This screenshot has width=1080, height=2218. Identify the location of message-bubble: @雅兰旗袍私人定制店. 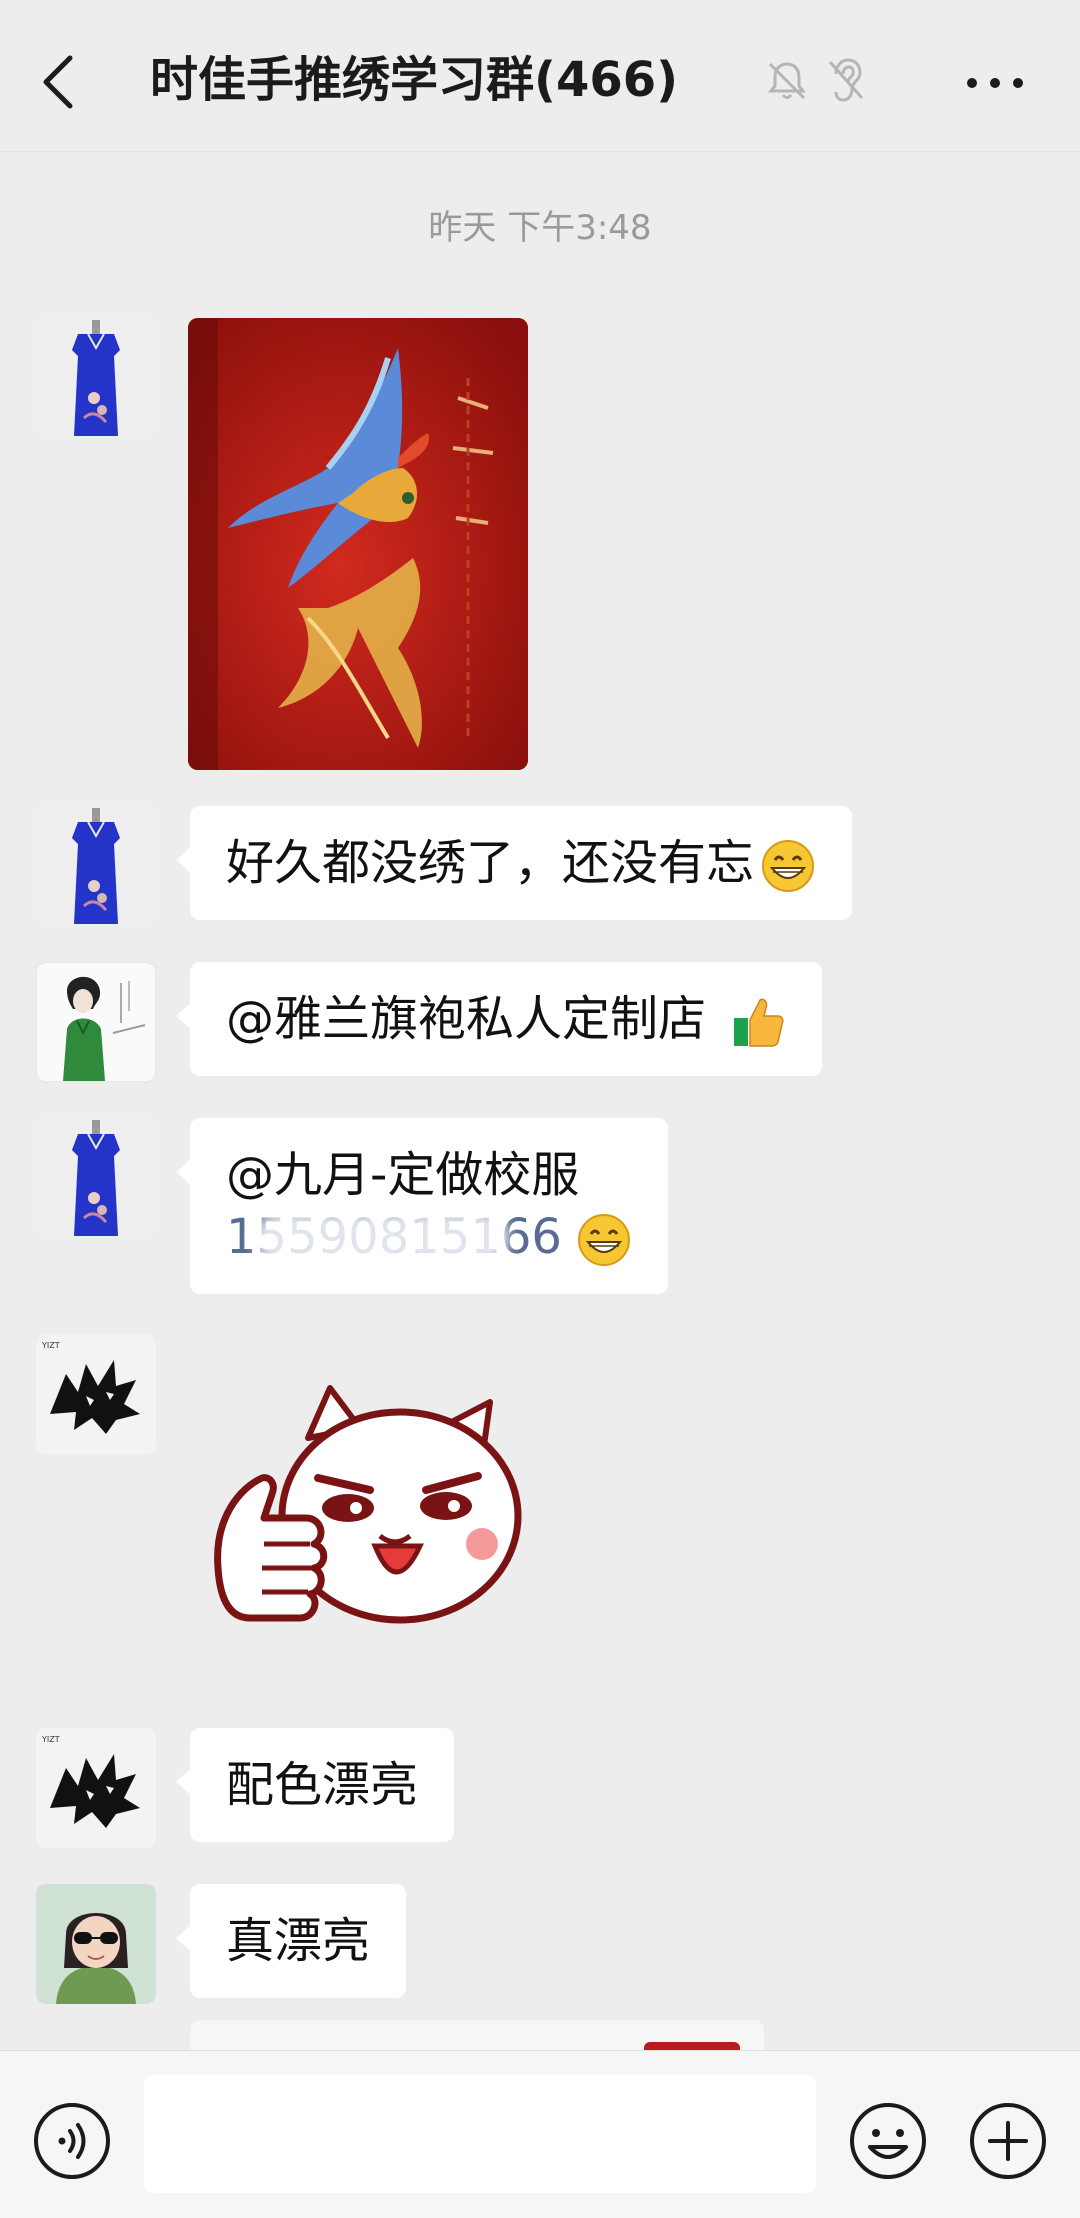
(499, 1019).